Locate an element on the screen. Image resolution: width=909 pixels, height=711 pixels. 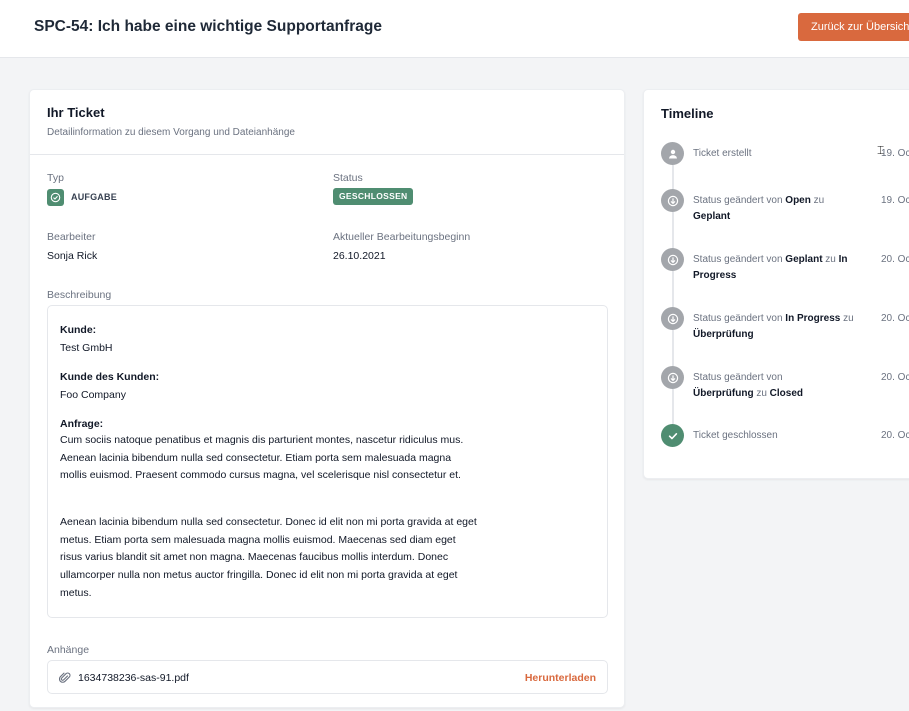
end-customer-value: Foo Company is located at coordinates (93, 395).